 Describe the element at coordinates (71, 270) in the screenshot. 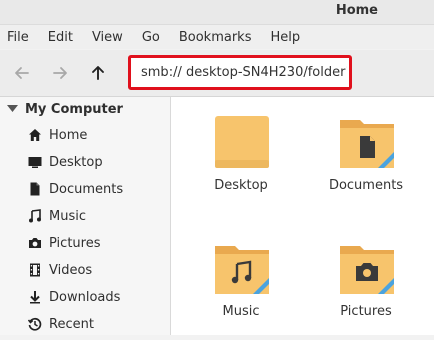

I see `sidebar-item-label: Videos` at that location.